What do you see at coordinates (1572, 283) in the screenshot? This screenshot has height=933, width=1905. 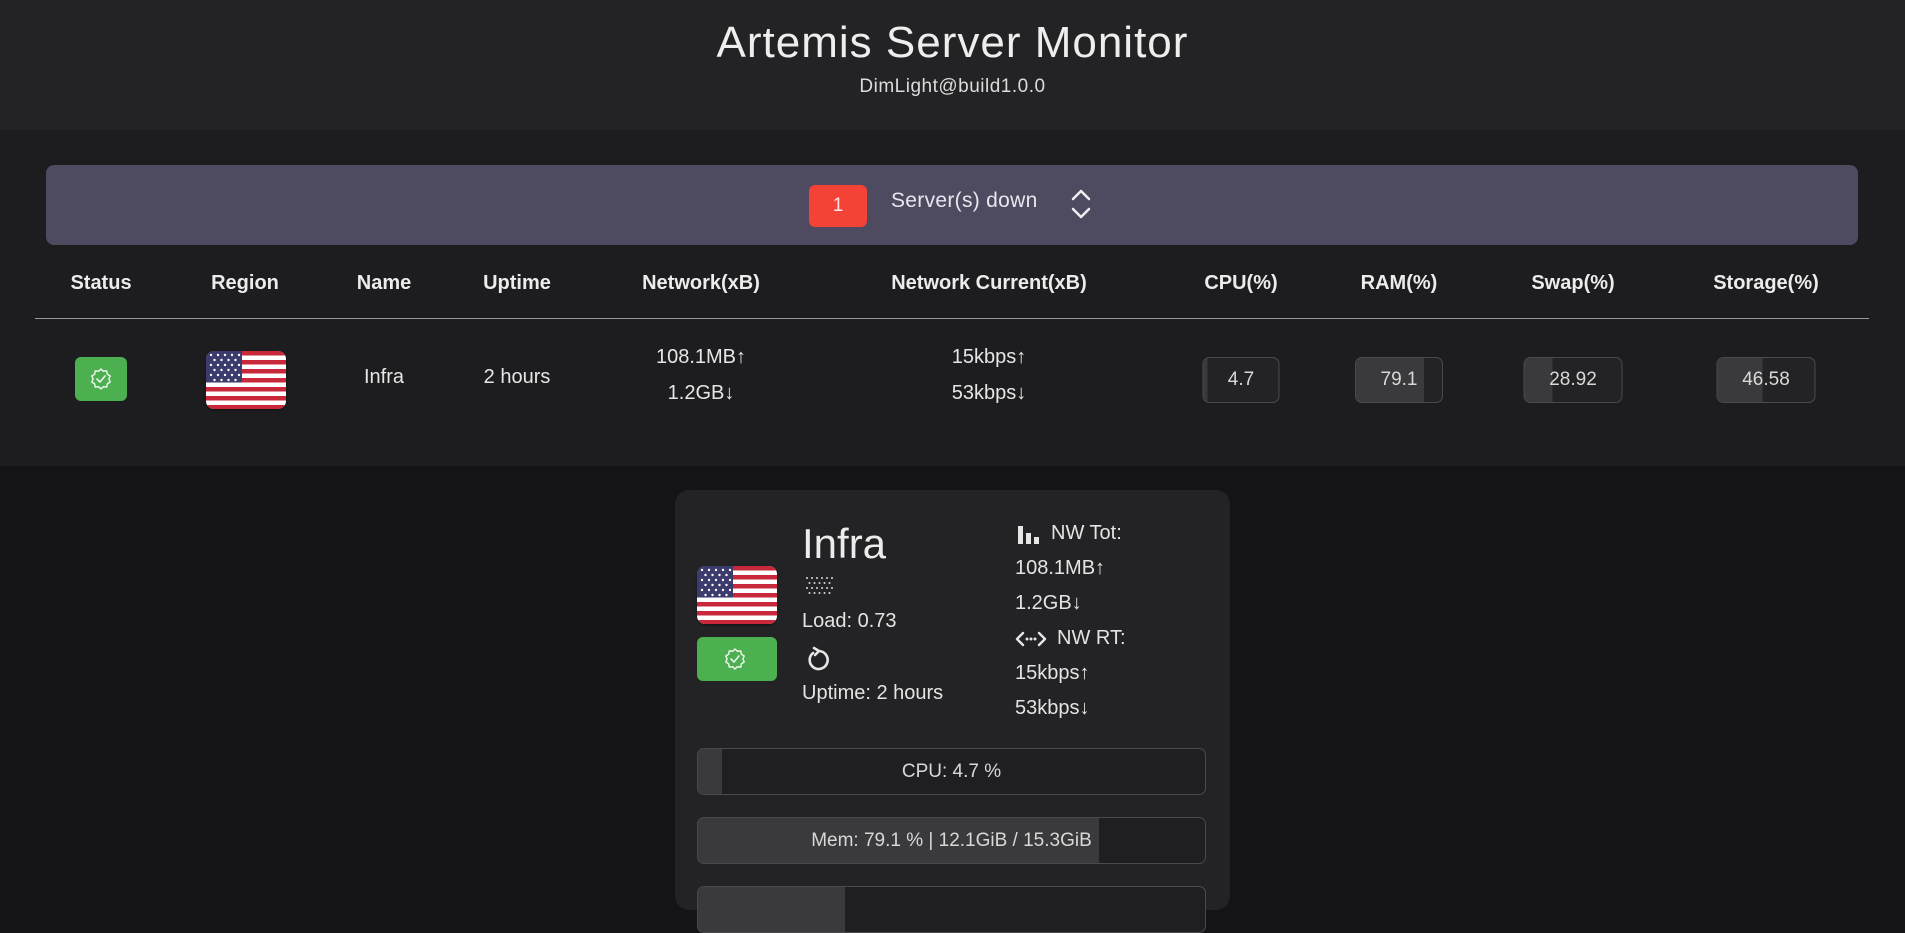 I see `column-header-swap: Swap(%)` at bounding box center [1572, 283].